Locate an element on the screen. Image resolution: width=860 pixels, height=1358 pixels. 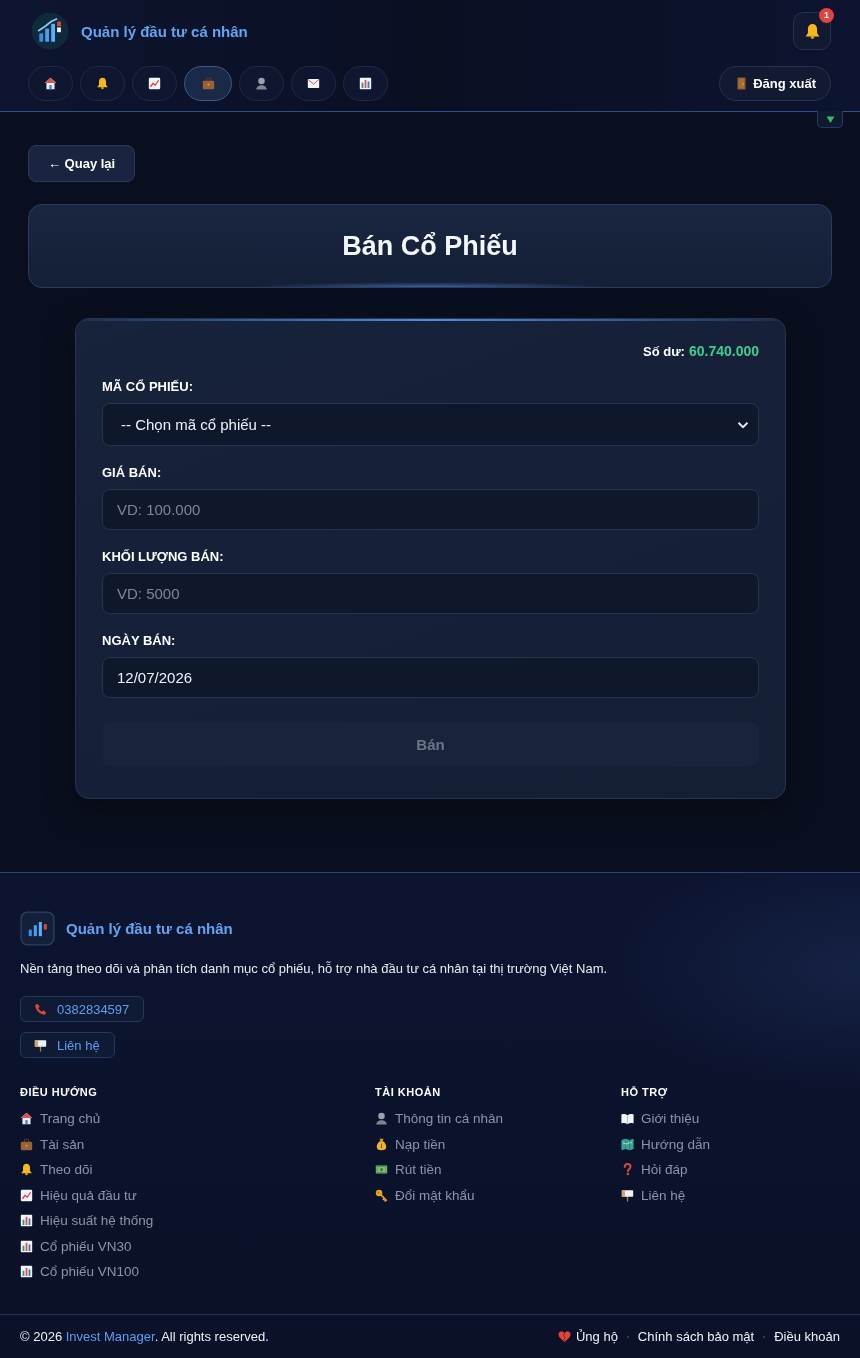
column-heading: TÀI KHOẢN is located at coordinates (408, 1092).